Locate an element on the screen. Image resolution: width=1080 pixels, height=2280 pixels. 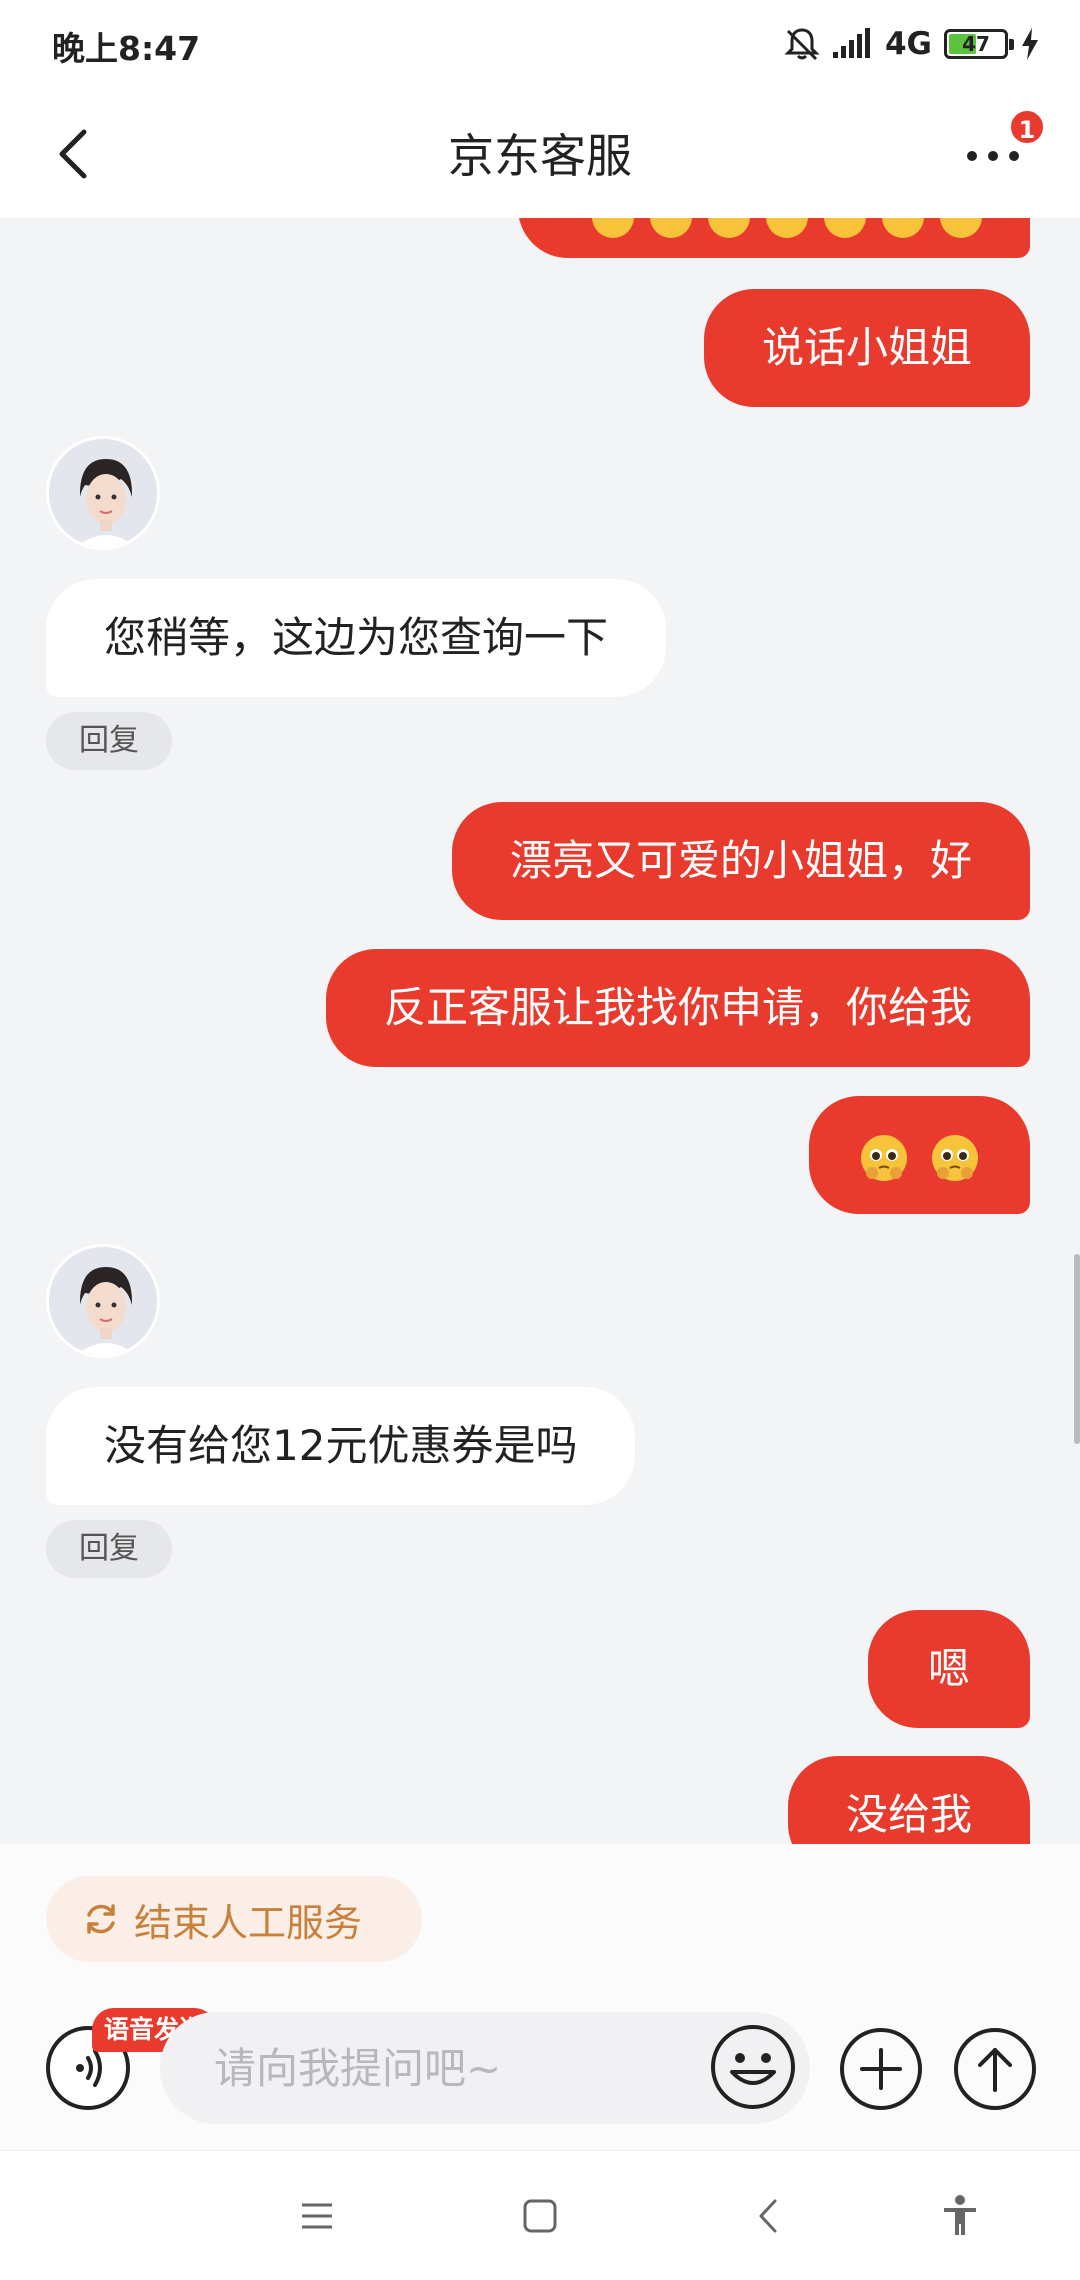
nav-back-icon is located at coordinates (768, 2216).